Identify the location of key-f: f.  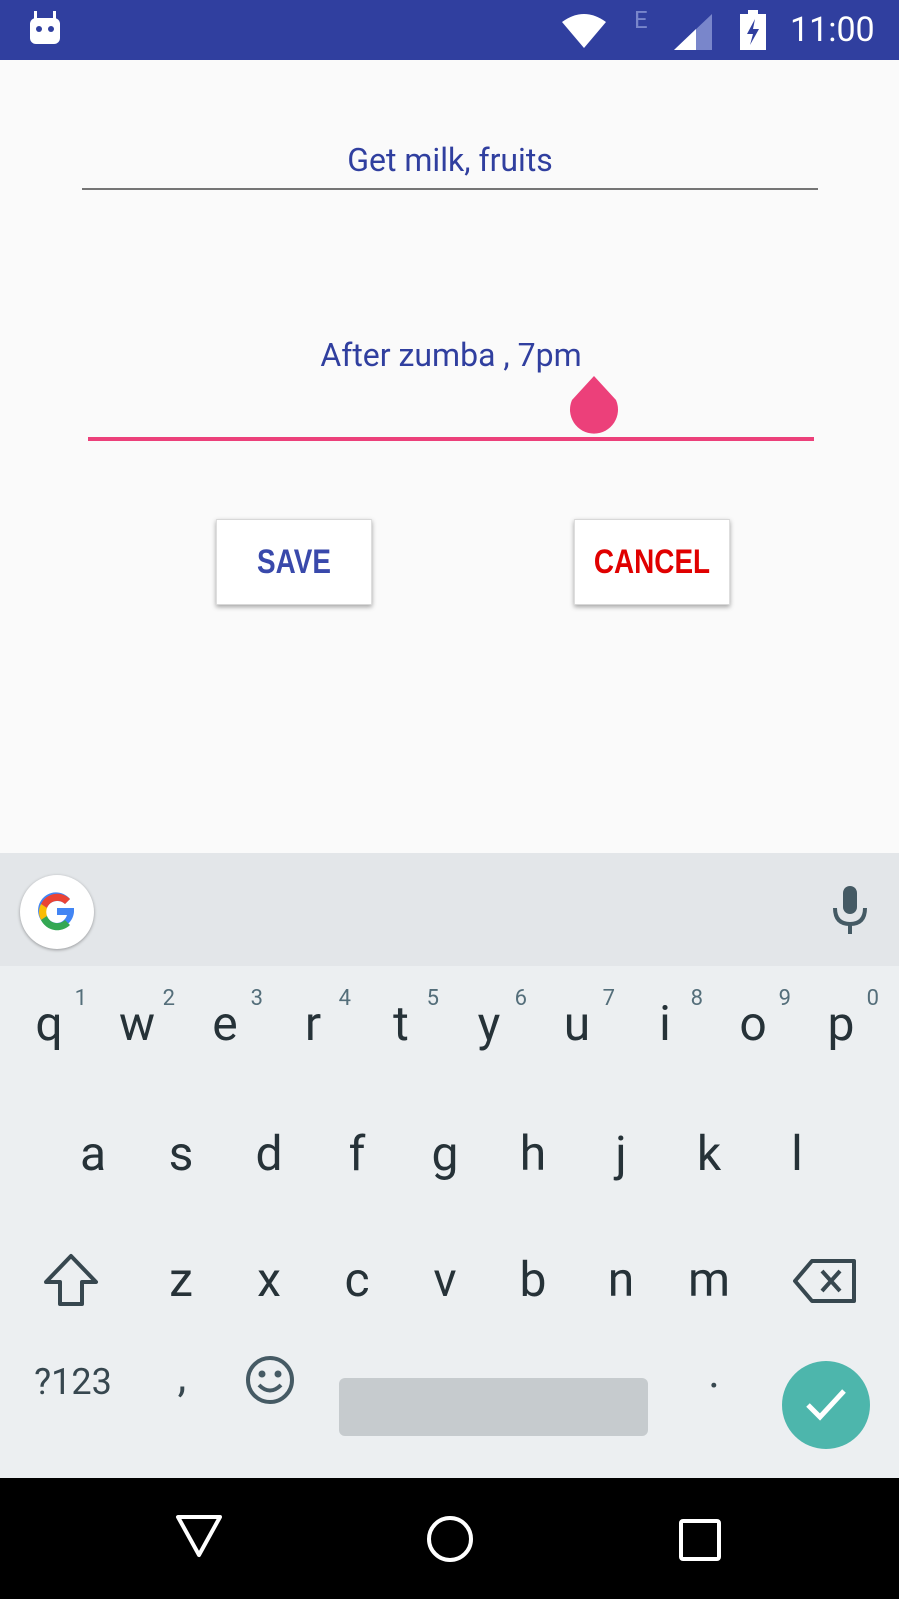
(357, 1185).